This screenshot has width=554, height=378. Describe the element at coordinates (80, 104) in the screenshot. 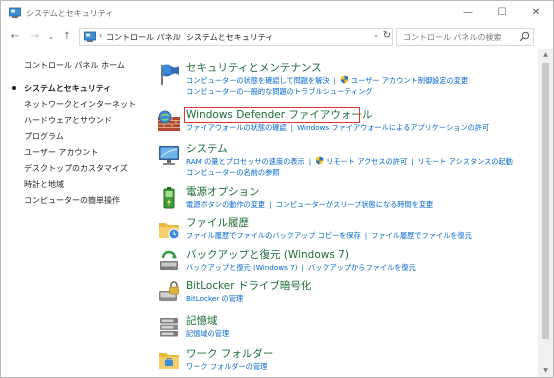

I see `sidebar-item-network: ネットワークとインターネット` at that location.